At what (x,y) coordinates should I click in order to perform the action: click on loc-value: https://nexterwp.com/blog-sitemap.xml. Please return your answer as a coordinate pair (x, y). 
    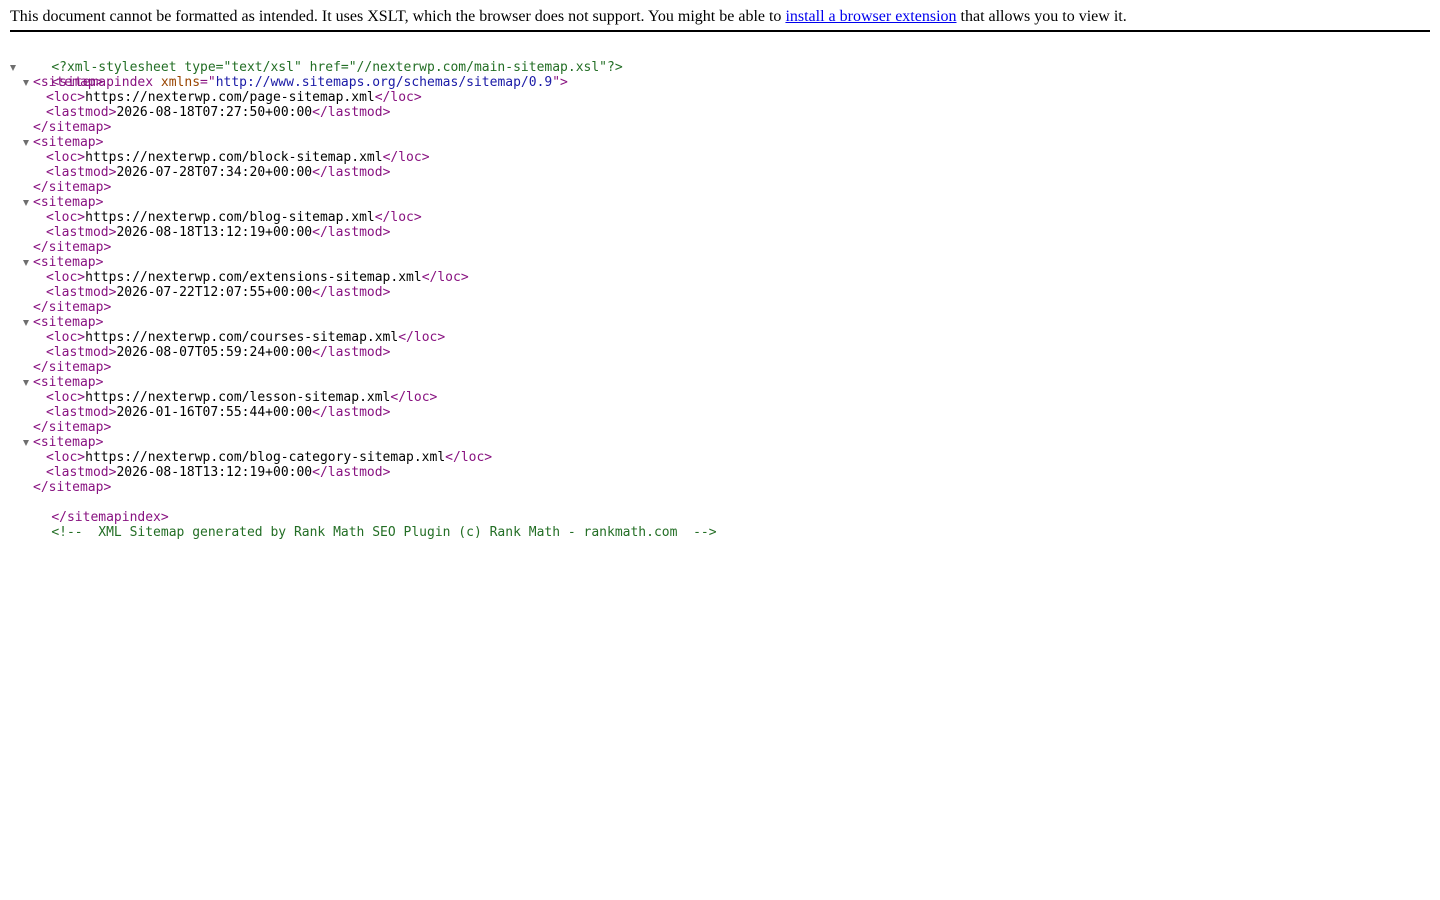
    Looking at the image, I should click on (230, 217).